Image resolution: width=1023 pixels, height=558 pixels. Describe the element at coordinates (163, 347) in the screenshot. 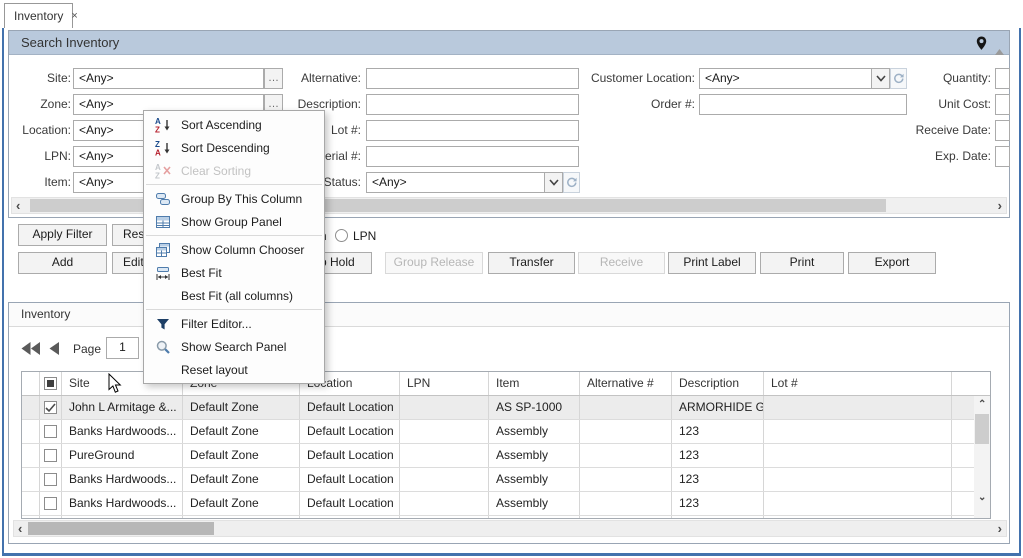

I see `magnifier-icon` at that location.